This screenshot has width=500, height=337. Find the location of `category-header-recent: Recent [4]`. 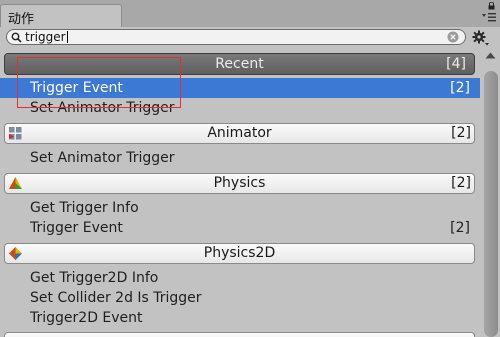

category-header-recent: Recent [4] is located at coordinates (239, 64).